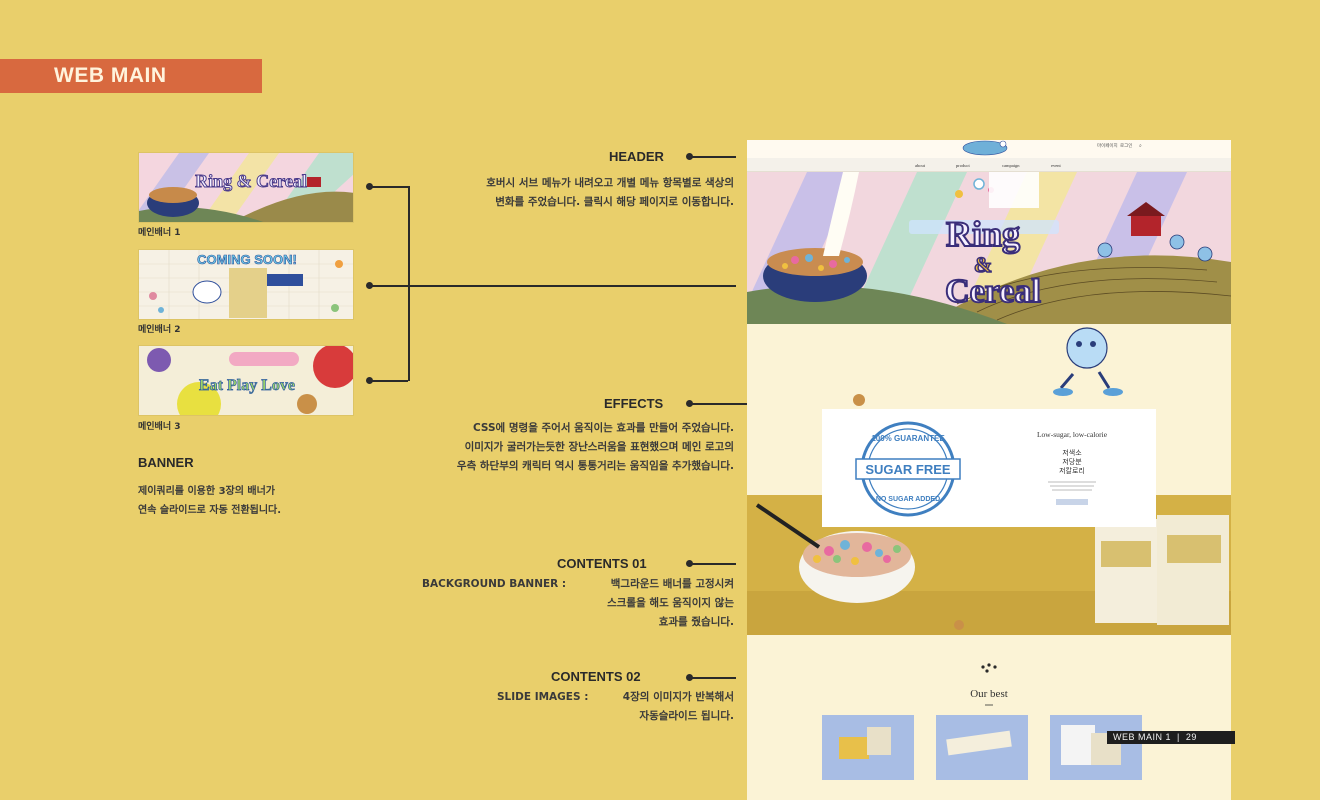 The height and width of the screenshot is (800, 1320). What do you see at coordinates (166, 462) in the screenshot?
I see `banner-heading: BANNER` at bounding box center [166, 462].